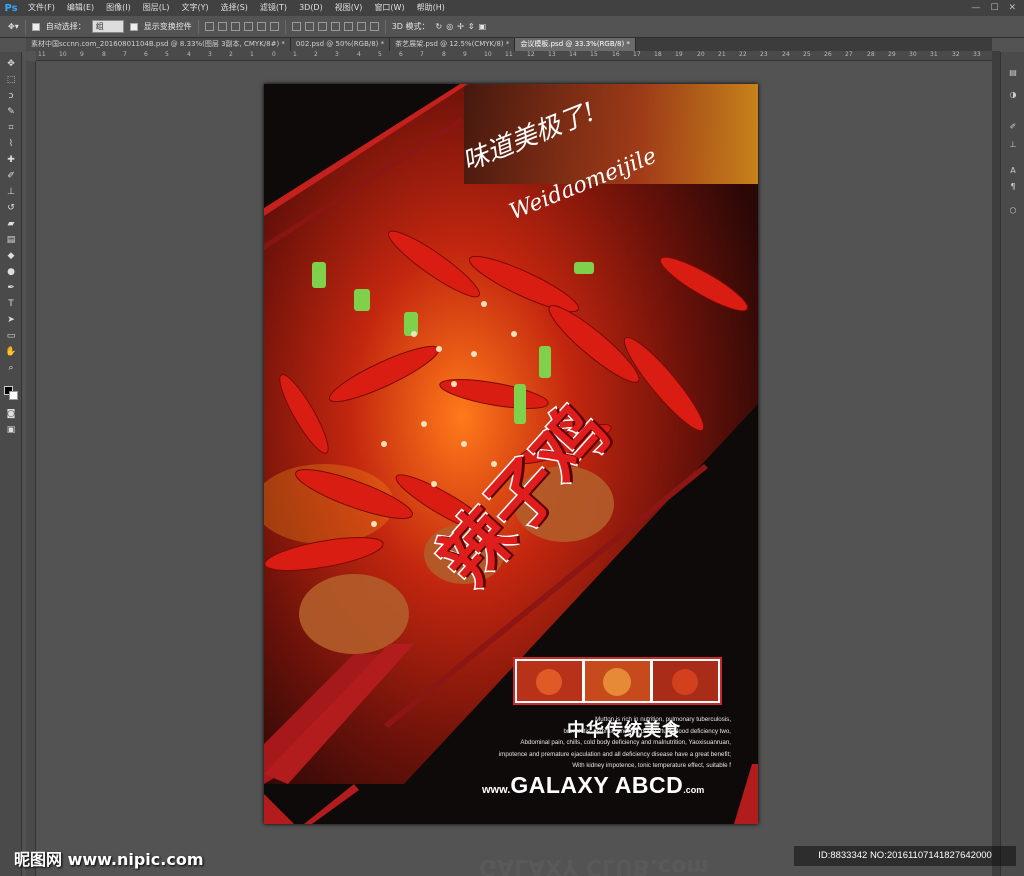  What do you see at coordinates (1013, 187) in the screenshot?
I see `paragraph-panel-icon: ¶` at bounding box center [1013, 187].